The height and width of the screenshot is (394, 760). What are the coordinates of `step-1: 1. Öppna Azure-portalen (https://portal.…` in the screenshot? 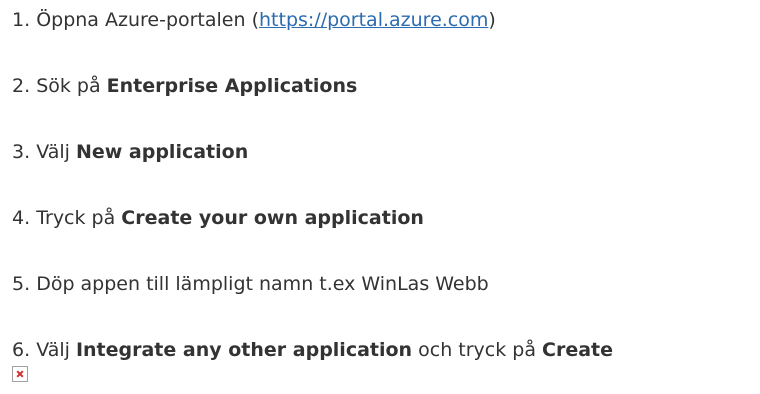 It's located at (254, 20).